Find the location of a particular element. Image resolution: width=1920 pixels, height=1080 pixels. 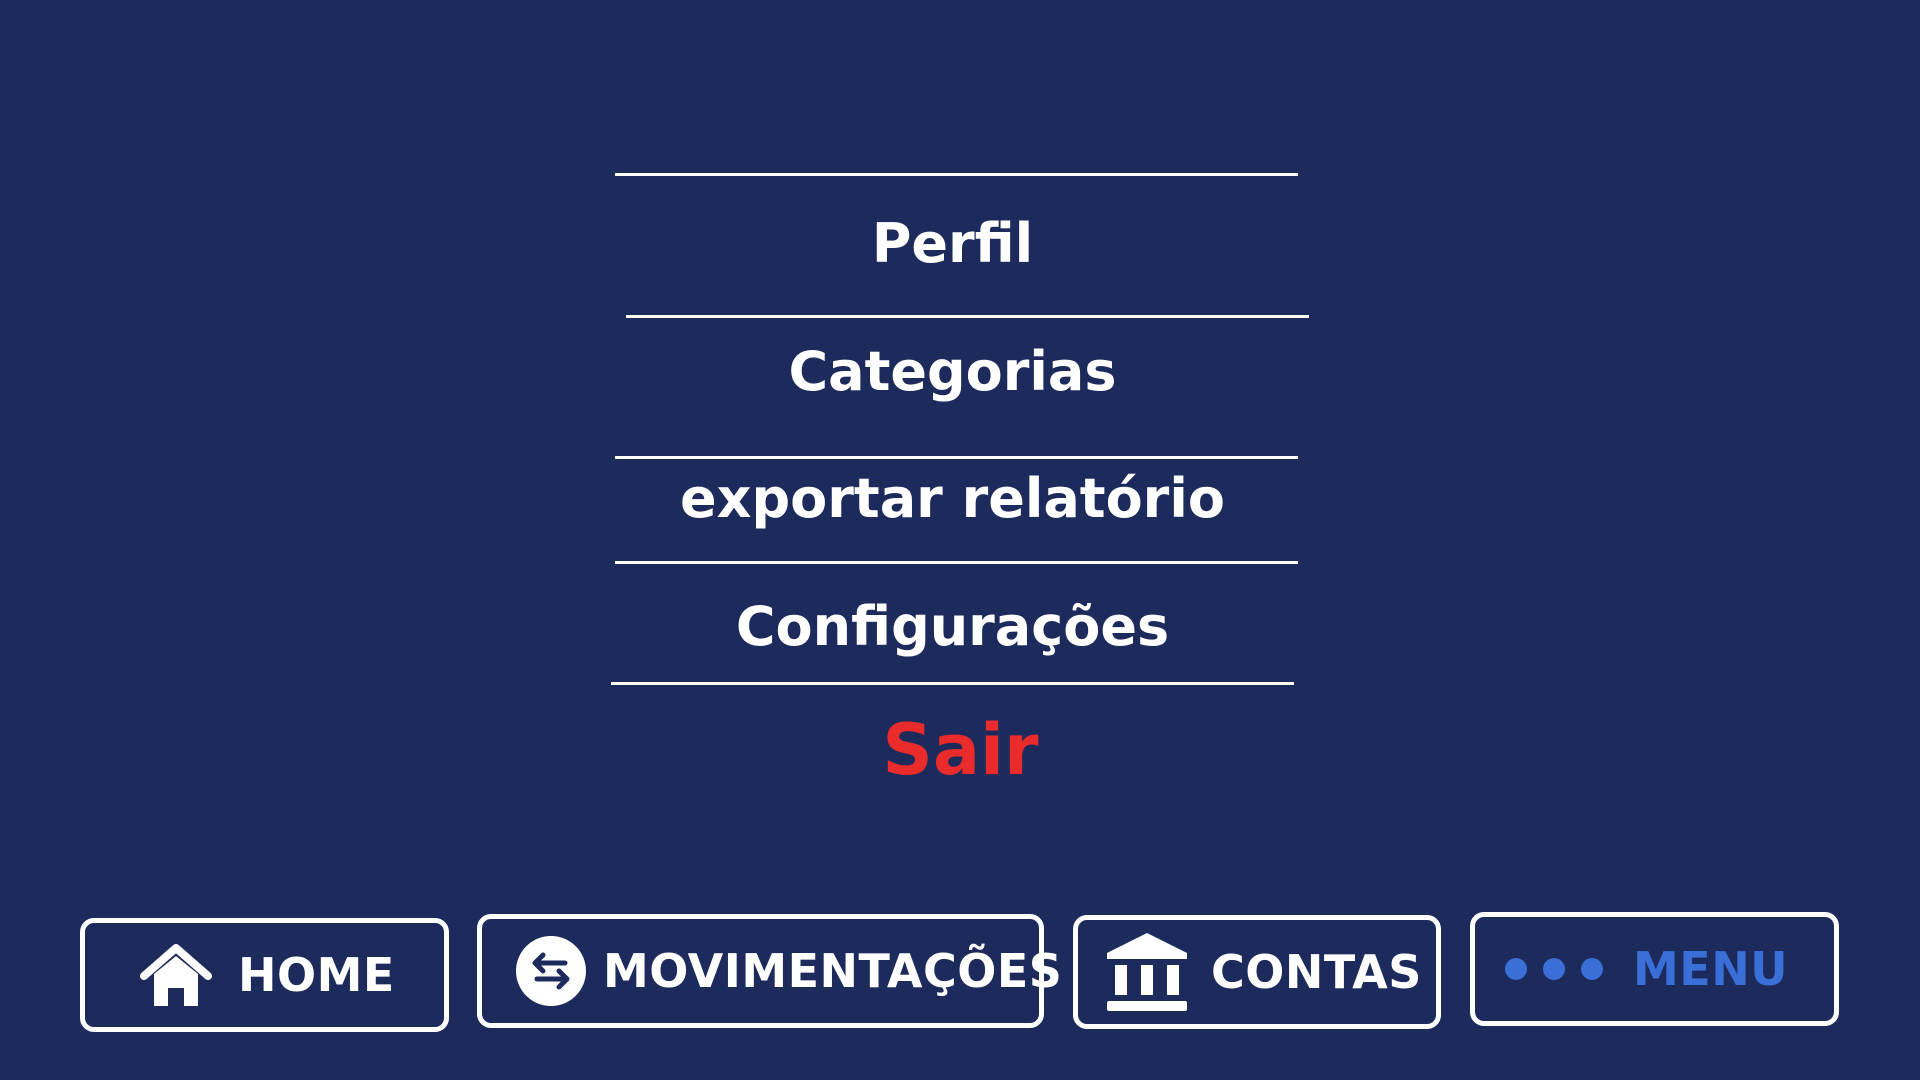

menu-item-sair: Sair is located at coordinates (960, 750).